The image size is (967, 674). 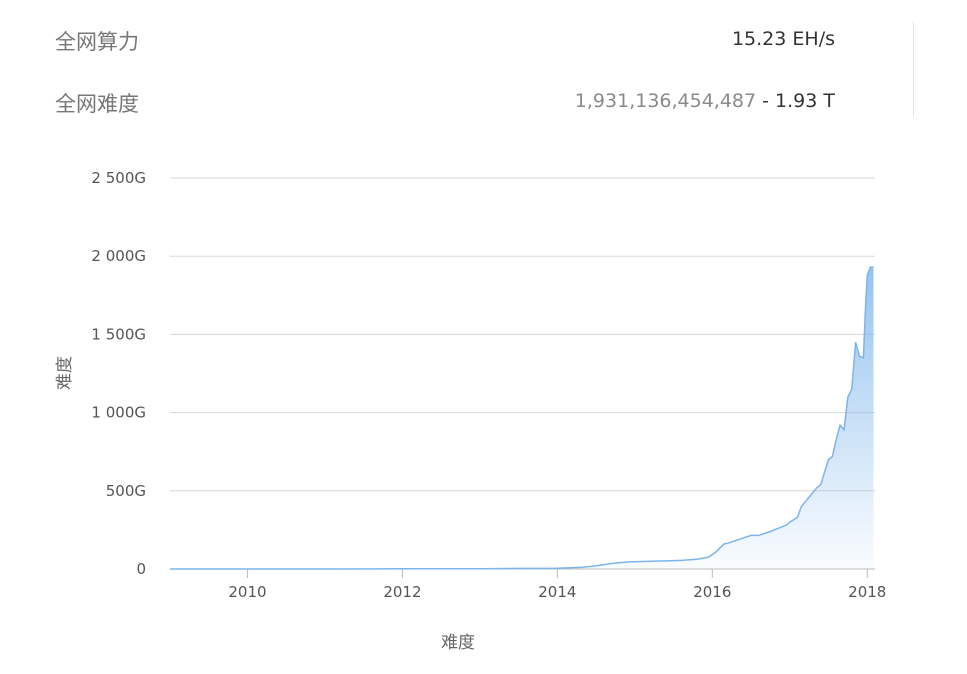 What do you see at coordinates (402, 592) in the screenshot?
I see `x-tick-label: 2012` at bounding box center [402, 592].